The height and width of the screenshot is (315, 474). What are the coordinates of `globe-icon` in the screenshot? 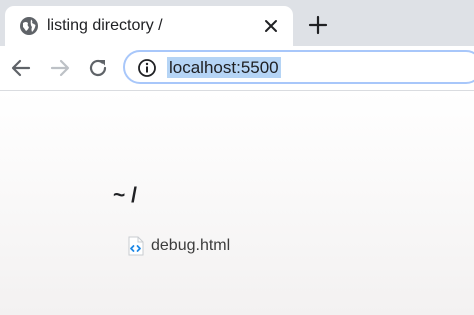 It's located at (29, 26).